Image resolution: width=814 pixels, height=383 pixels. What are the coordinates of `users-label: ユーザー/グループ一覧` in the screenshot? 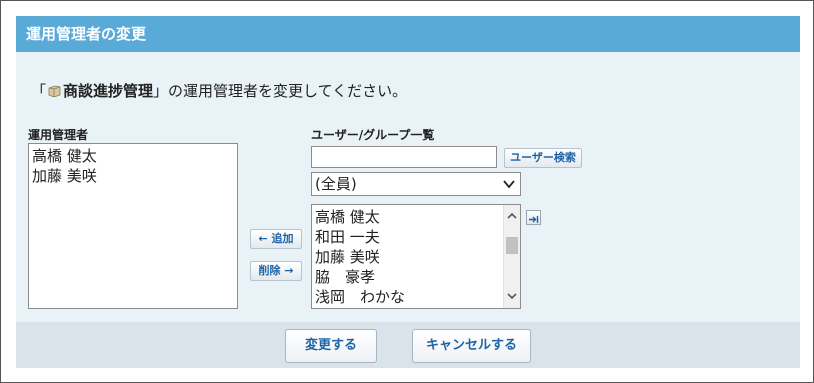 It's located at (373, 135).